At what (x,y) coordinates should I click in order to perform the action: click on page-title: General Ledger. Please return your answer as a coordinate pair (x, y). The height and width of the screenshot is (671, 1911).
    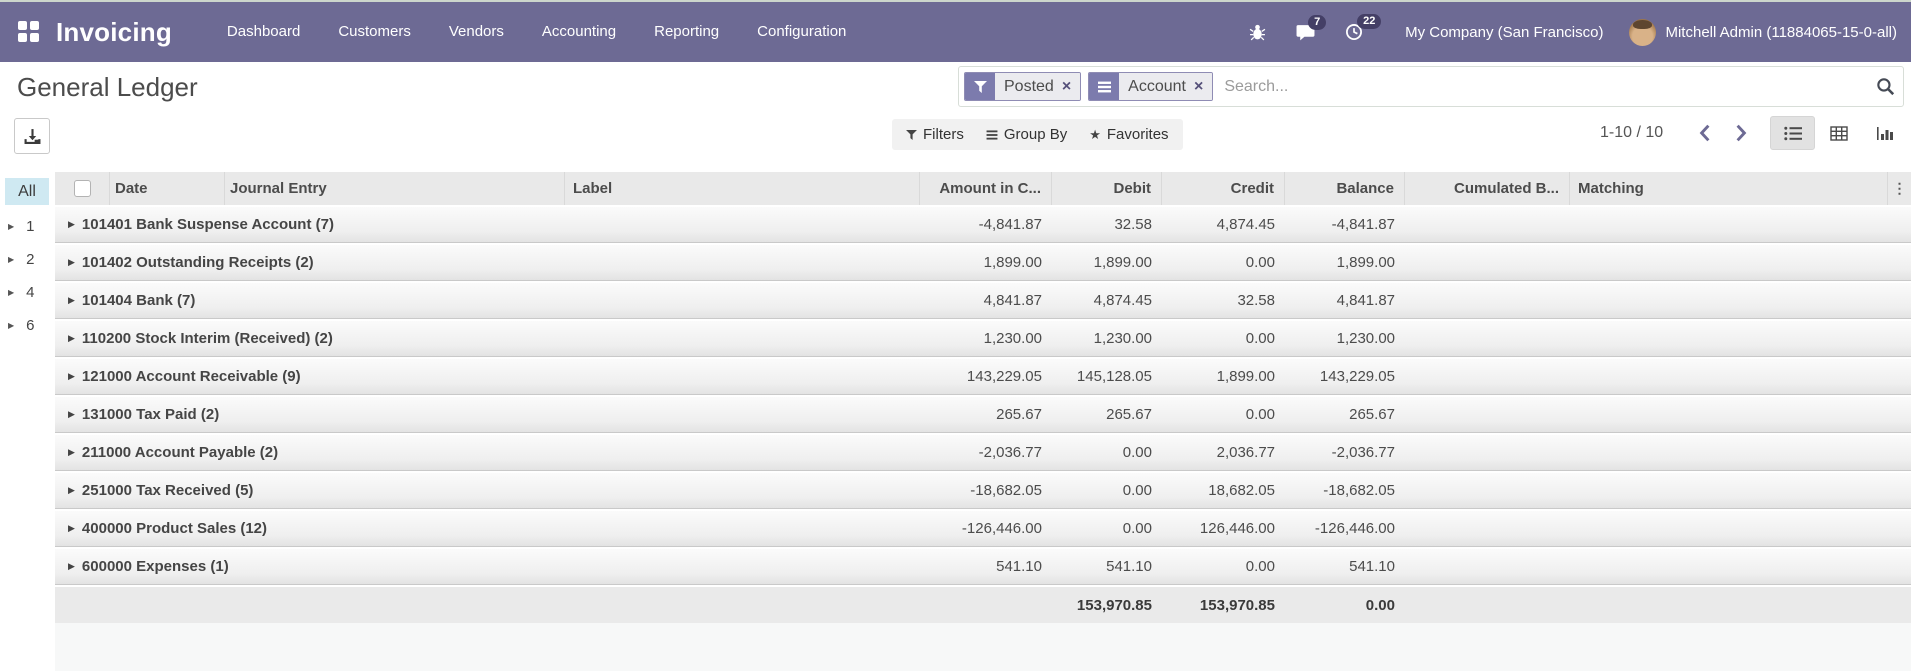
    Looking at the image, I should click on (107, 87).